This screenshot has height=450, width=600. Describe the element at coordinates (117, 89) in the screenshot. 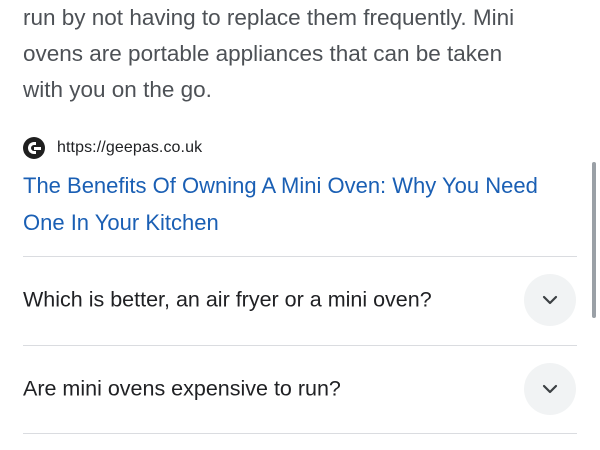

I see `snippet-line: with you on the go.` at that location.